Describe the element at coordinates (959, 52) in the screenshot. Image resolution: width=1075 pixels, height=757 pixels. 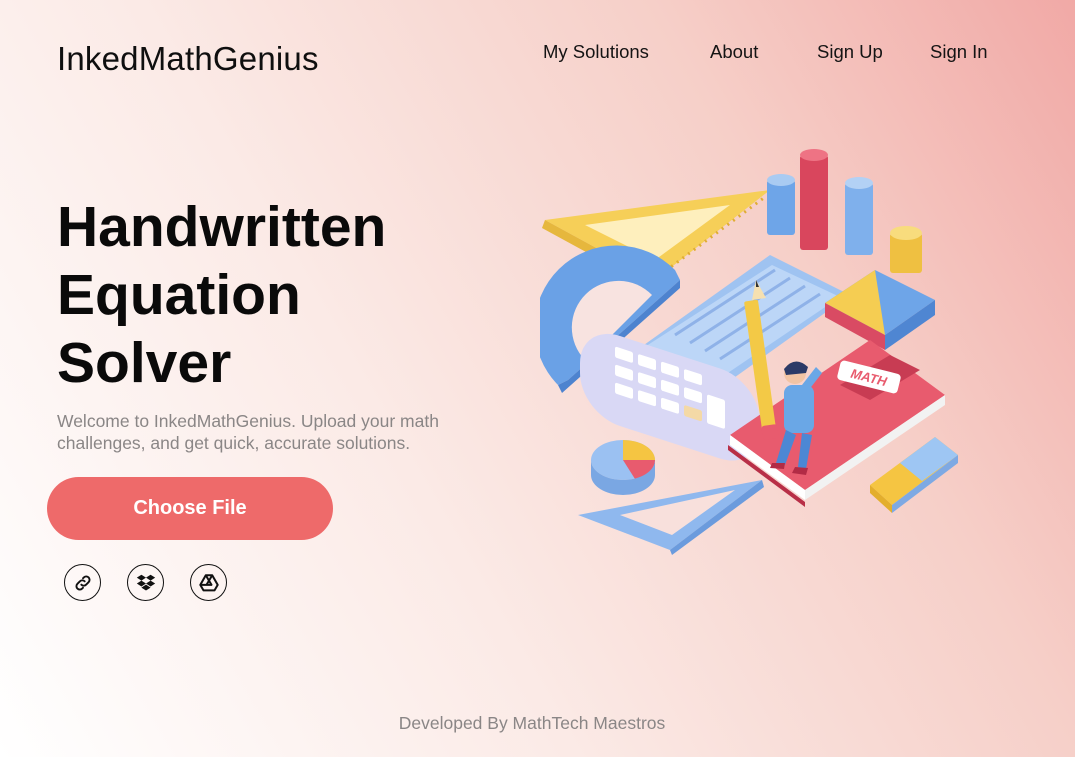
I see `nav-sign-in: Sign In` at that location.